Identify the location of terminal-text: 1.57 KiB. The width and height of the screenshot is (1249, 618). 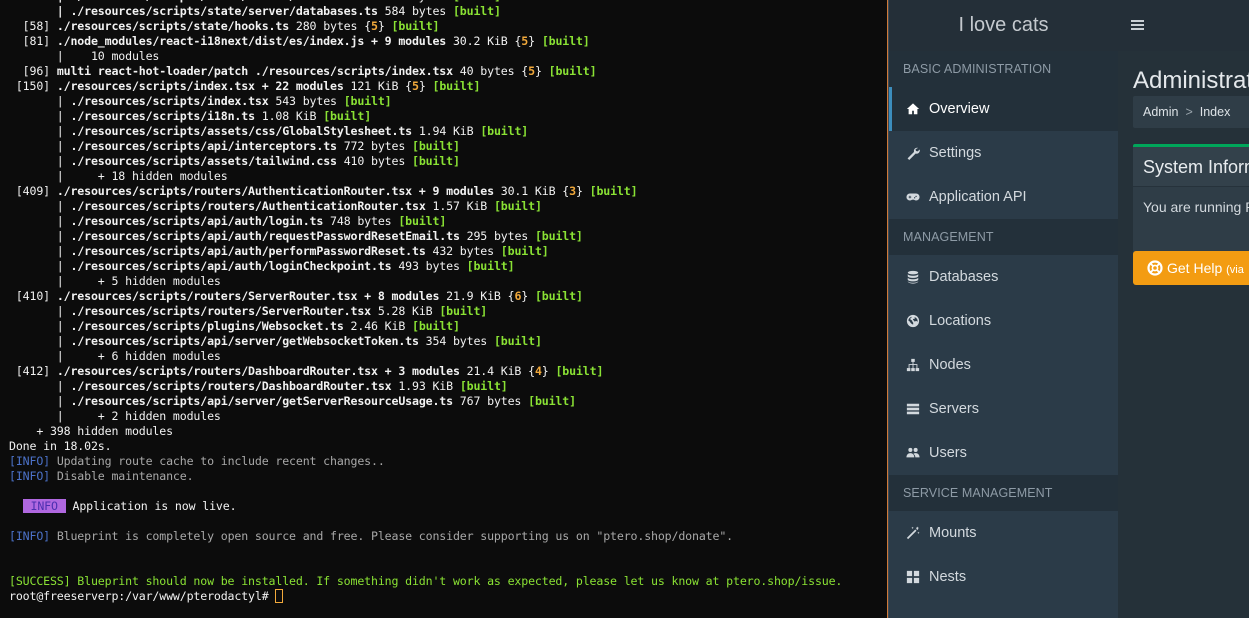
(463, 206).